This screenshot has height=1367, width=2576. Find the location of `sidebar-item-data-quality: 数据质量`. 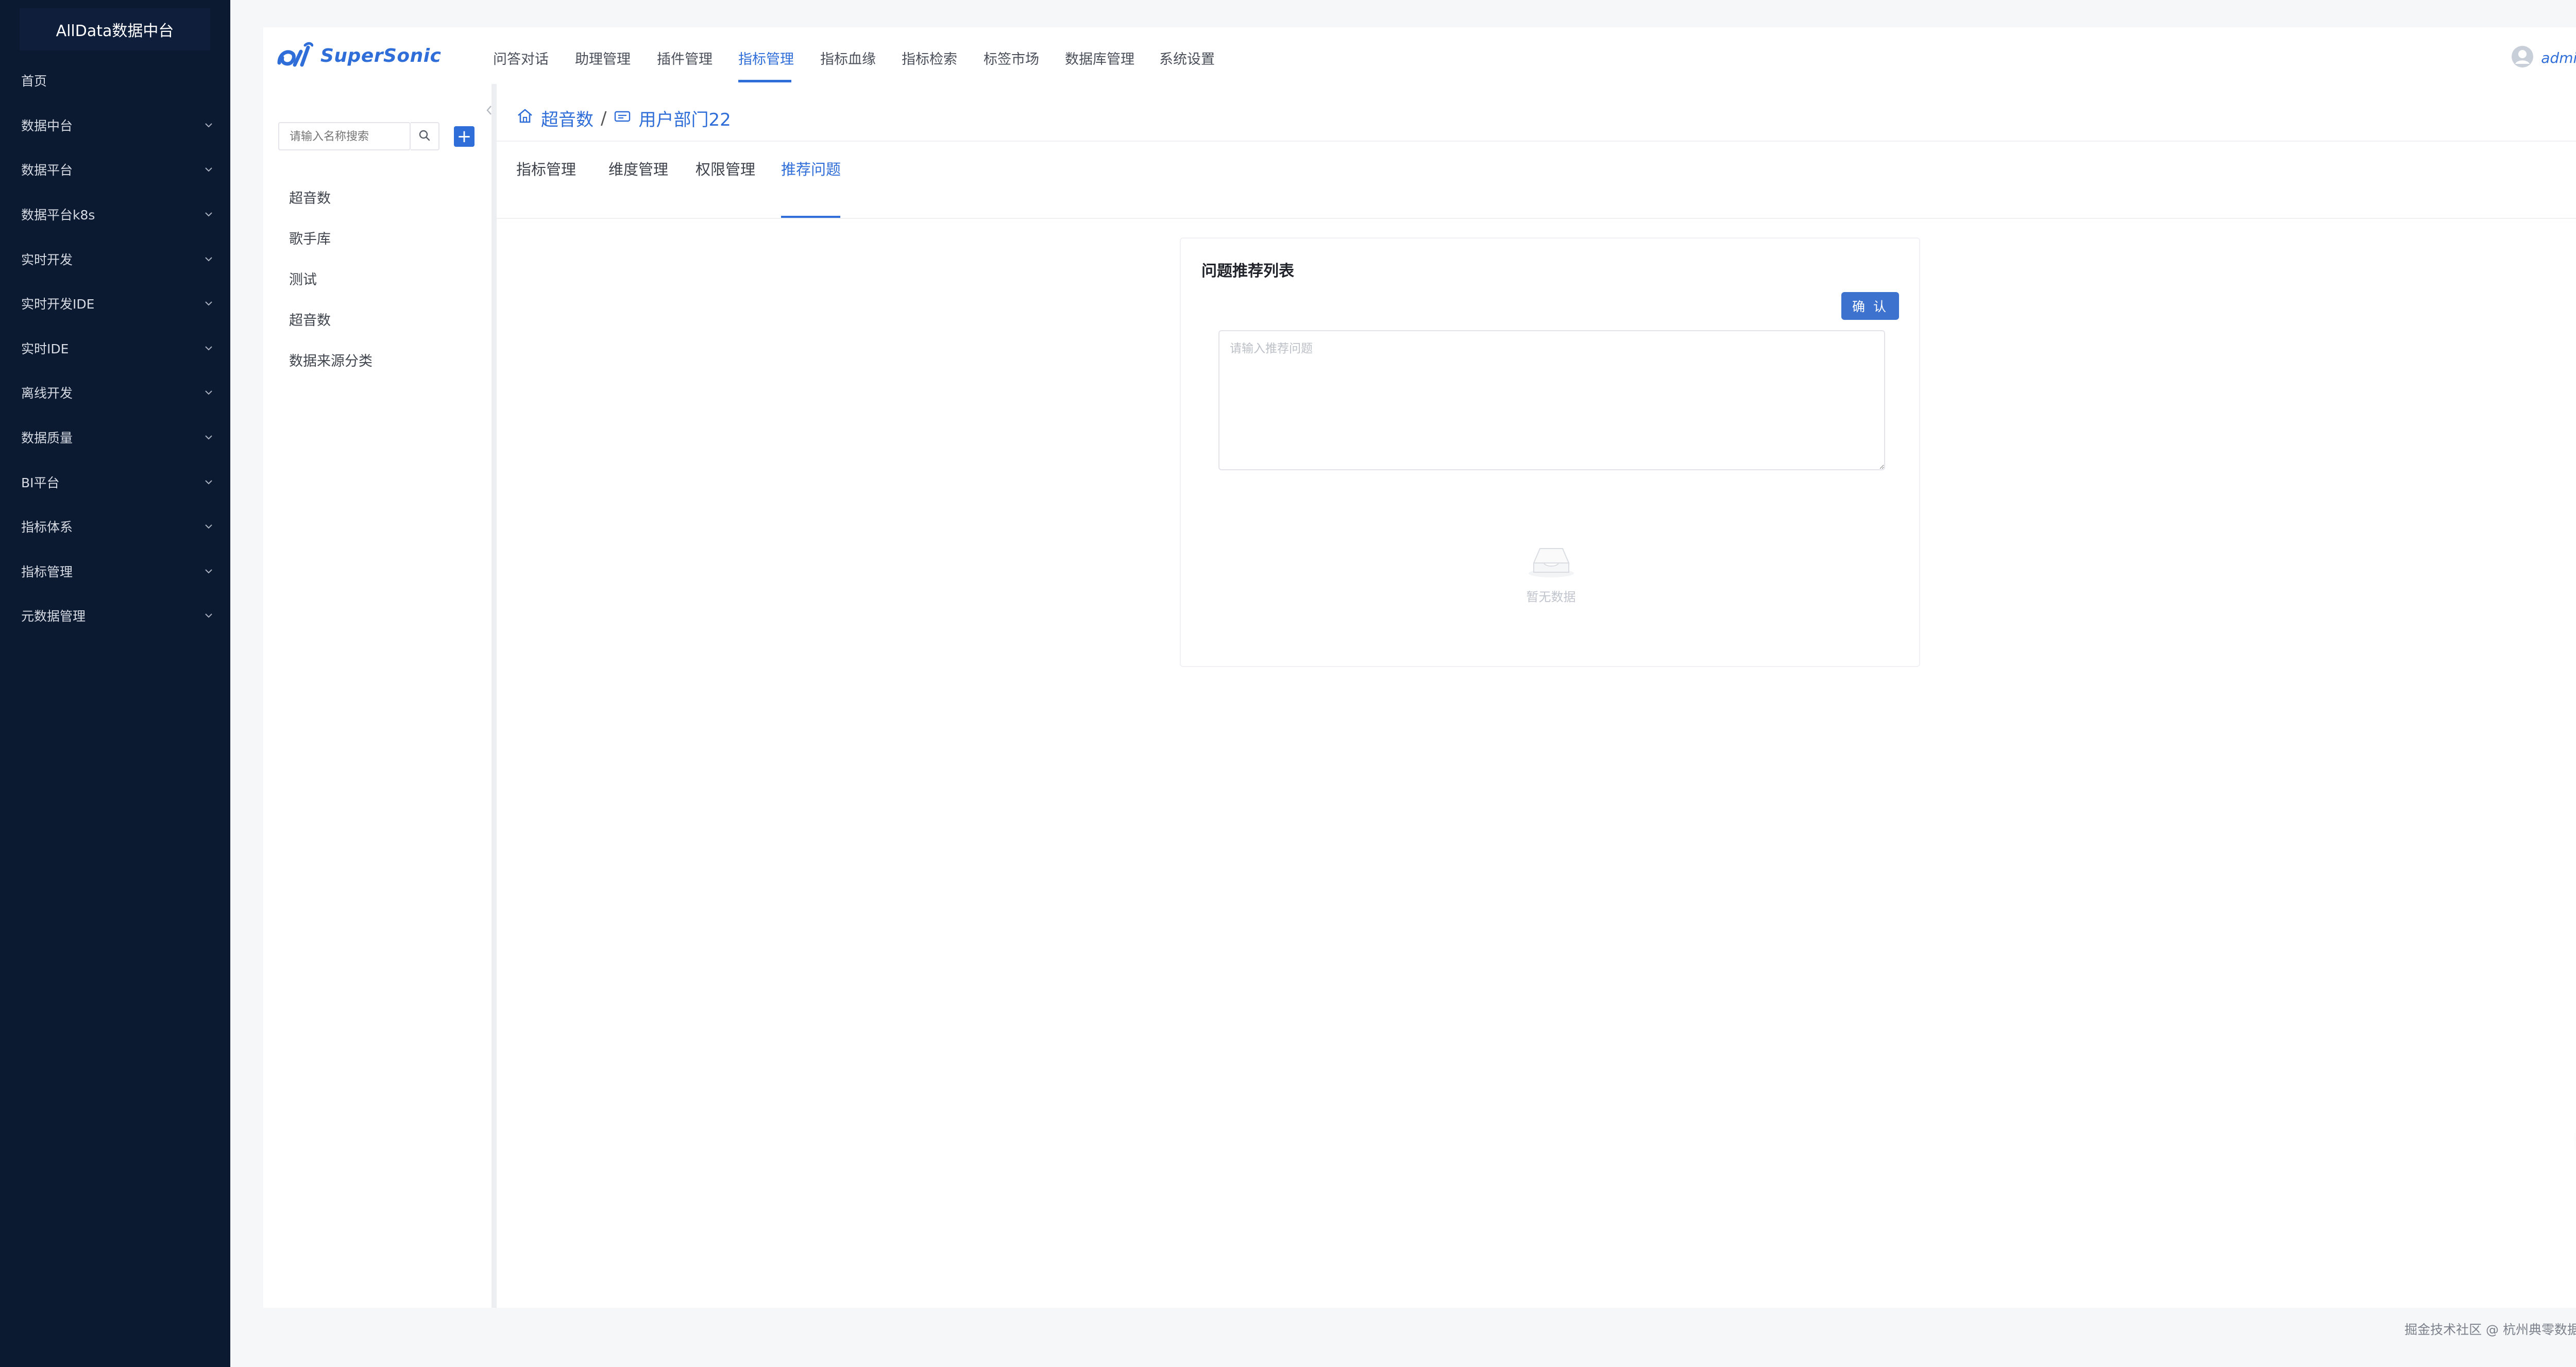

sidebar-item-data-quality: 数据质量 is located at coordinates (115, 437).